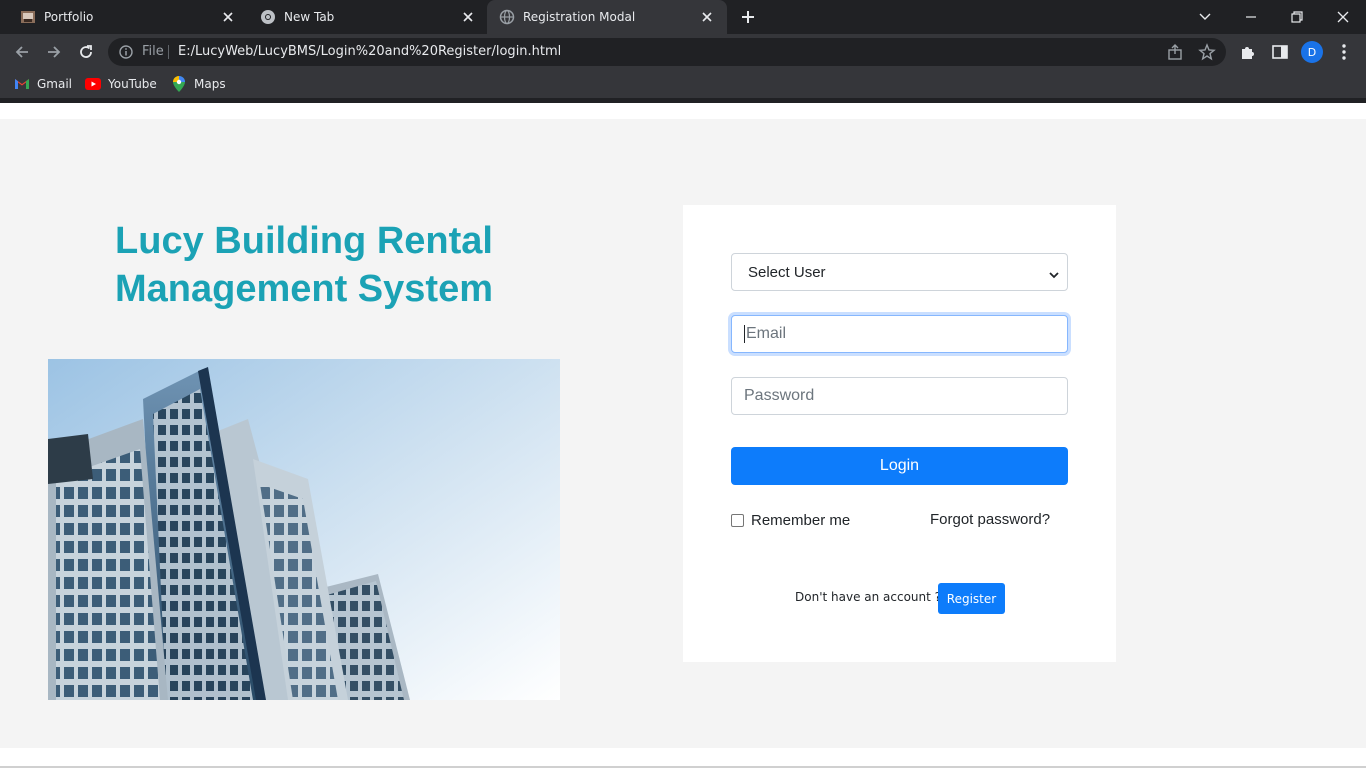 This screenshot has height=768, width=1366. I want to click on remember-me: Remember me, so click(790, 520).